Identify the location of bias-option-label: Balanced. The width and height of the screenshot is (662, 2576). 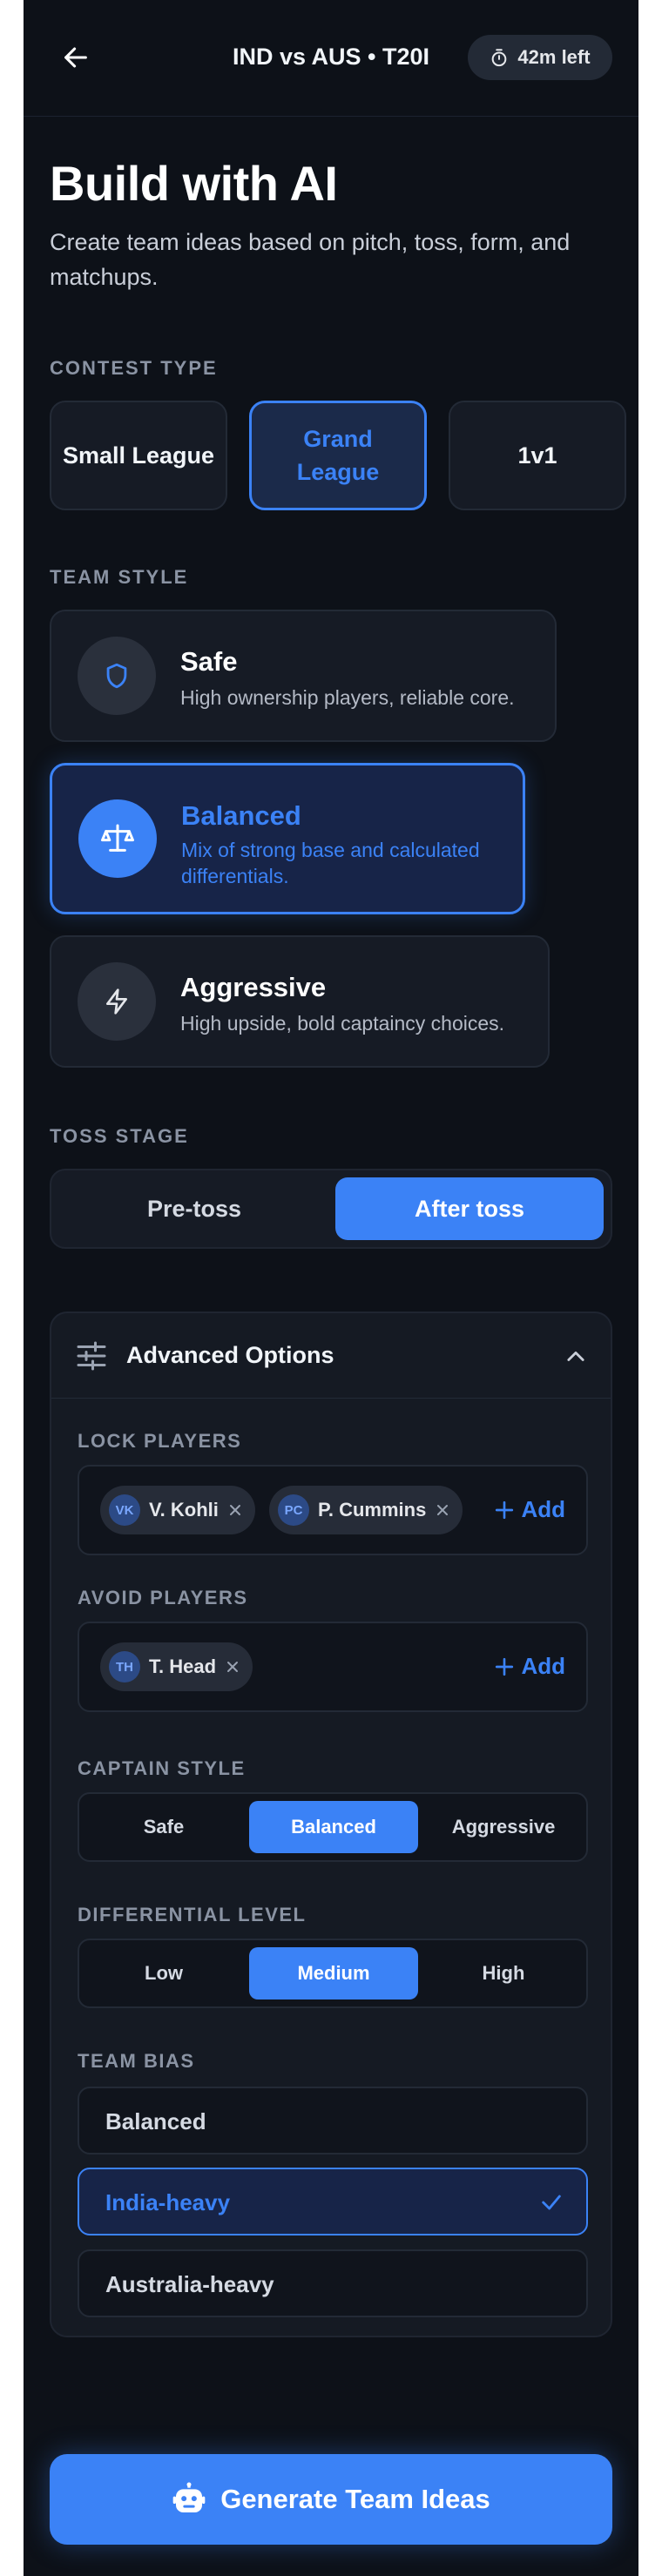
(155, 2121).